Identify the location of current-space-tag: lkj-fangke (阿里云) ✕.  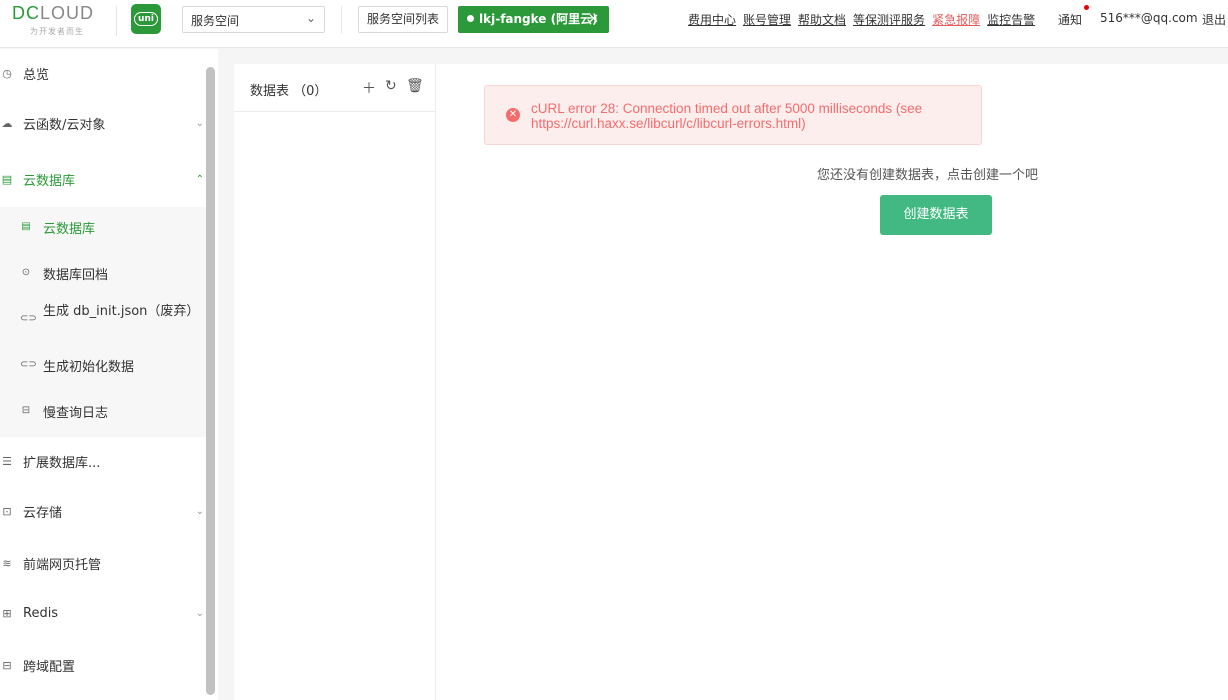
(533, 19).